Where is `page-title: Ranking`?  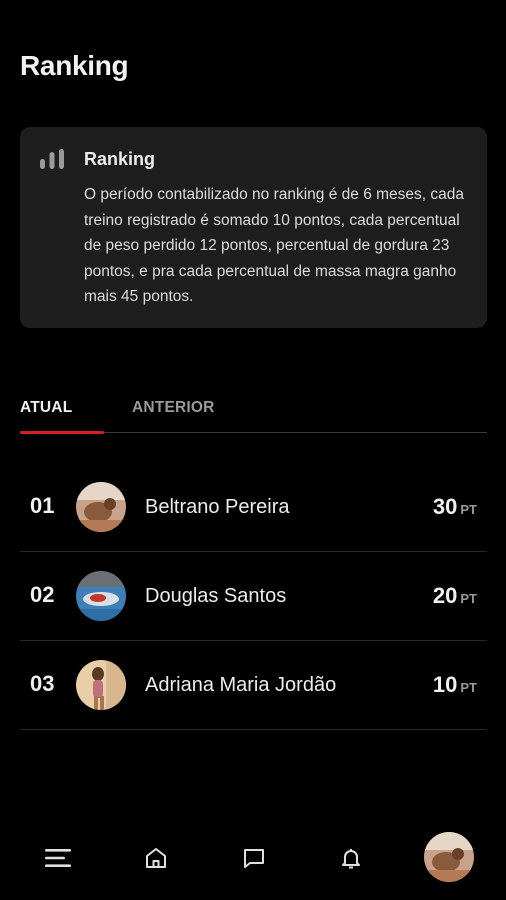
page-title: Ranking is located at coordinates (74, 65).